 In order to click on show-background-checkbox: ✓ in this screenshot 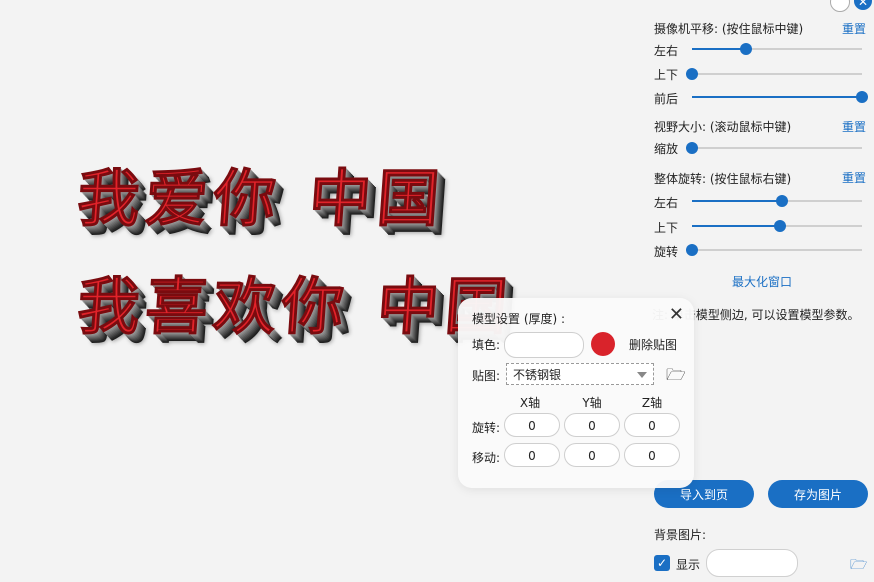, I will do `click(662, 563)`.